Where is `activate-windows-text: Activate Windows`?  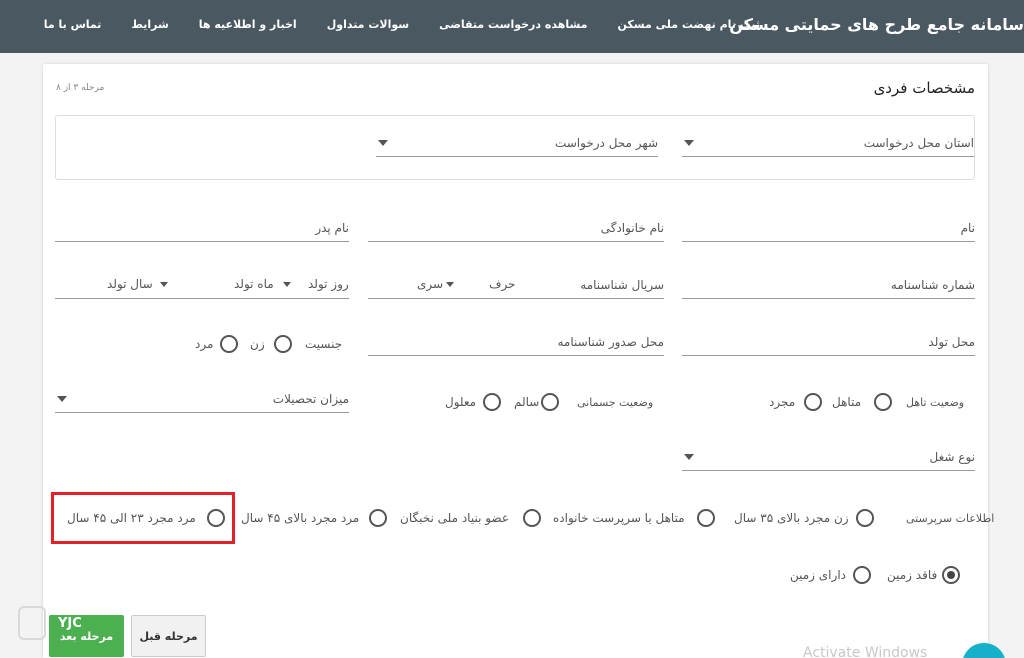
activate-windows-text: Activate Windows is located at coordinates (865, 651).